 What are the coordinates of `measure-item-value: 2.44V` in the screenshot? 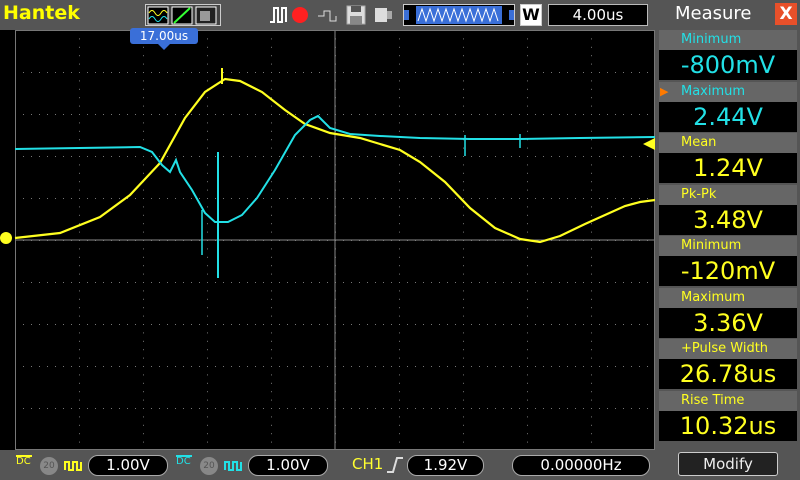 It's located at (728, 116).